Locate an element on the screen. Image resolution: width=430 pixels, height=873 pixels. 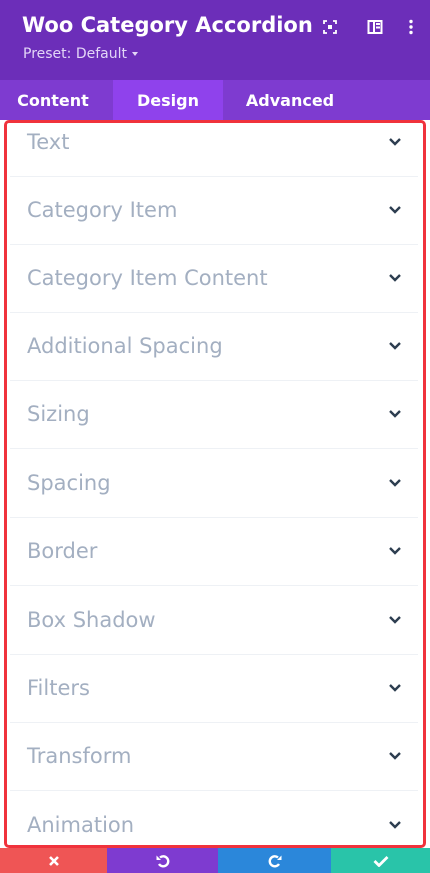
section-additional-spacing: Additional Spacing is located at coordinates (214, 346).